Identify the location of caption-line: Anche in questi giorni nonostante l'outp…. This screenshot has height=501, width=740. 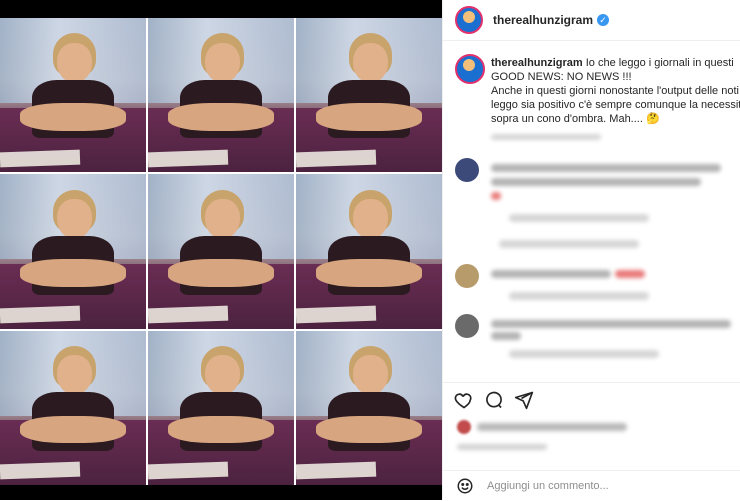
(615, 91).